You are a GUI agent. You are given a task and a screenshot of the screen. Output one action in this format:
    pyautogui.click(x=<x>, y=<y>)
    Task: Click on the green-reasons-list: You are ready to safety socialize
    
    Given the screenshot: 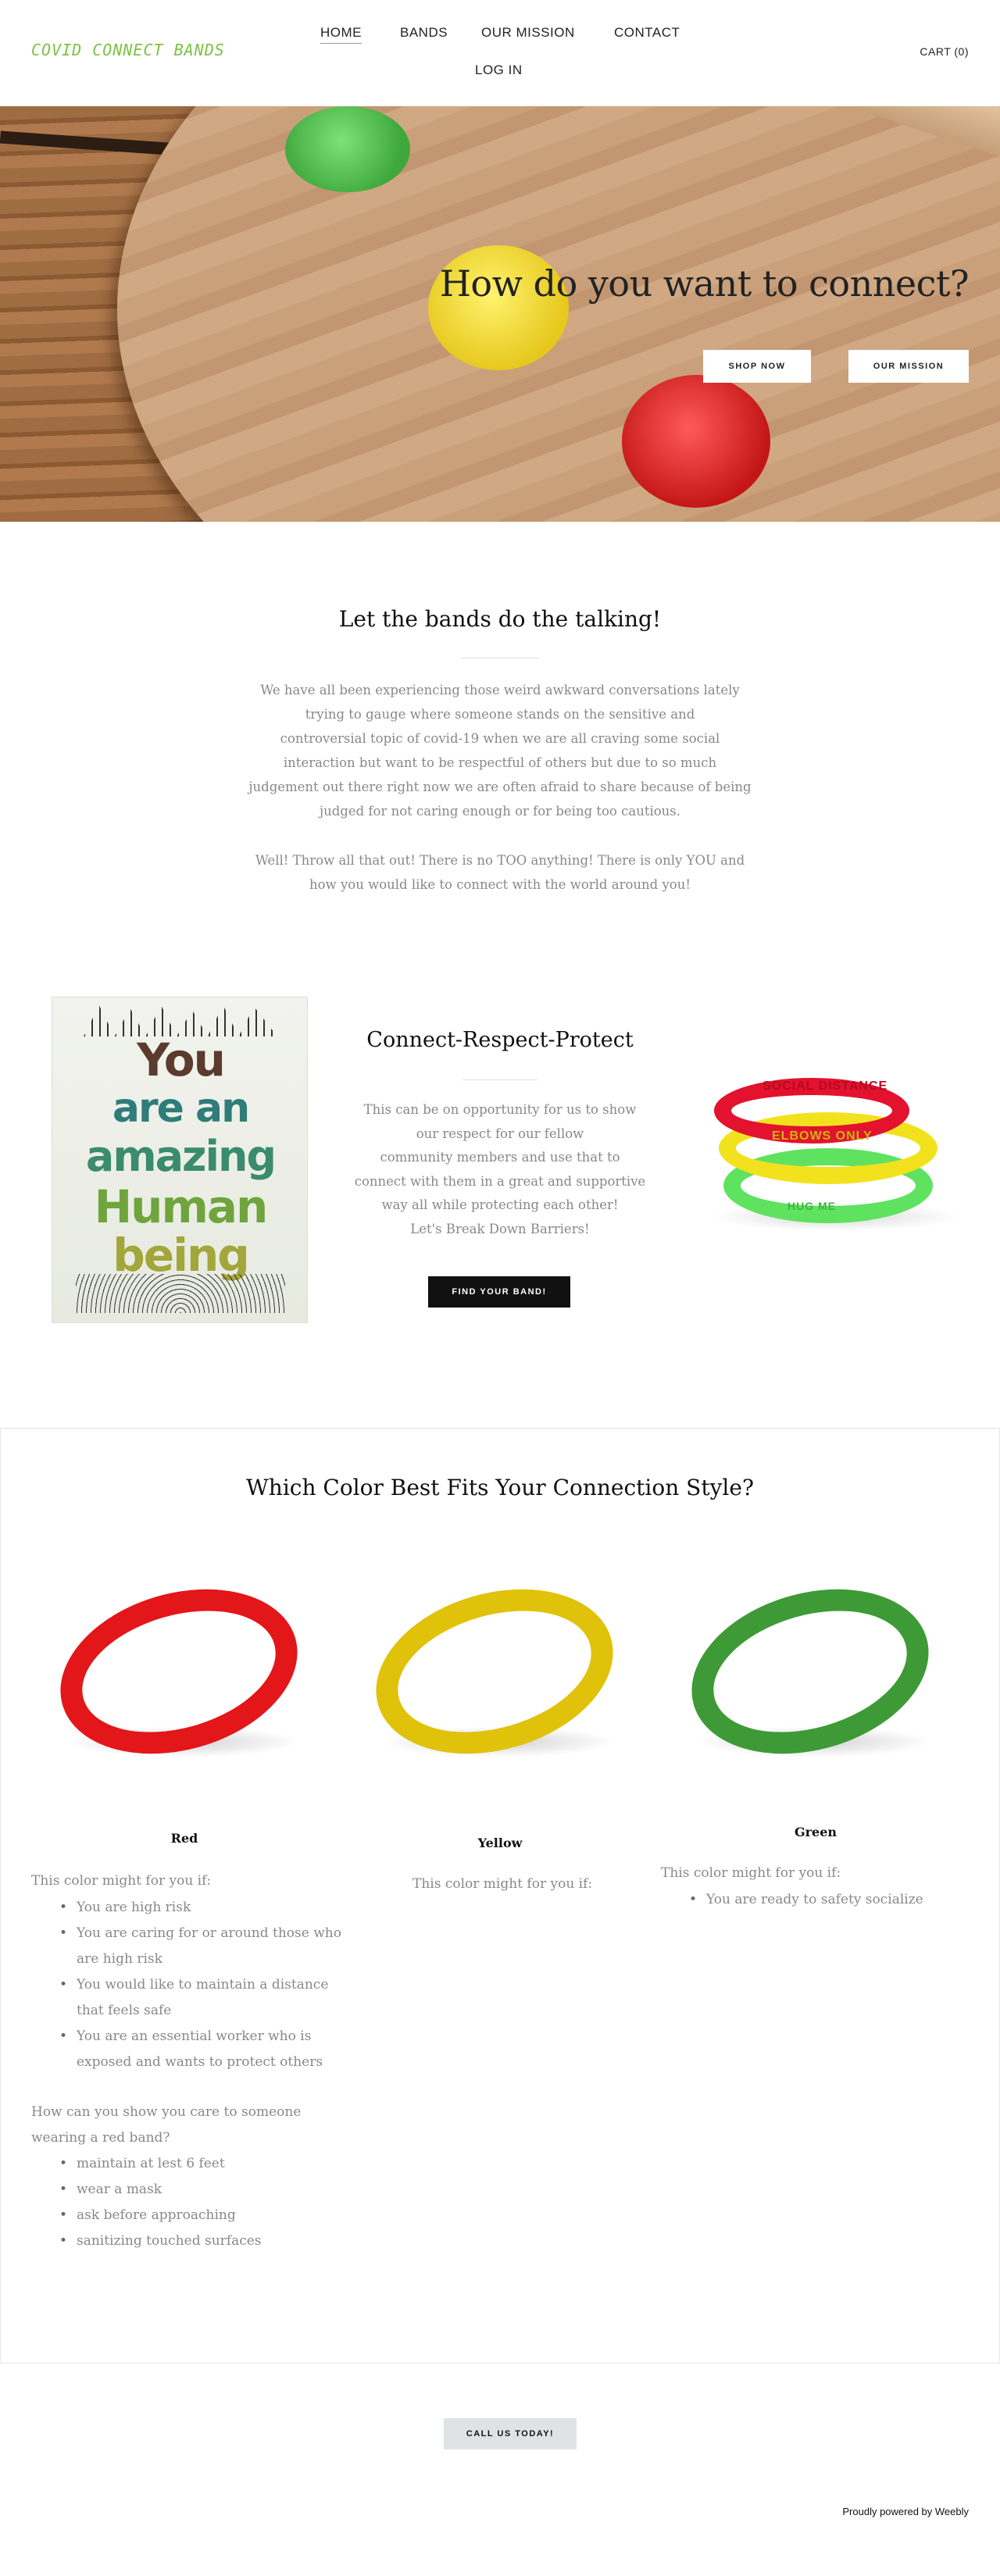 What is the action you would take?
    pyautogui.click(x=817, y=1900)
    